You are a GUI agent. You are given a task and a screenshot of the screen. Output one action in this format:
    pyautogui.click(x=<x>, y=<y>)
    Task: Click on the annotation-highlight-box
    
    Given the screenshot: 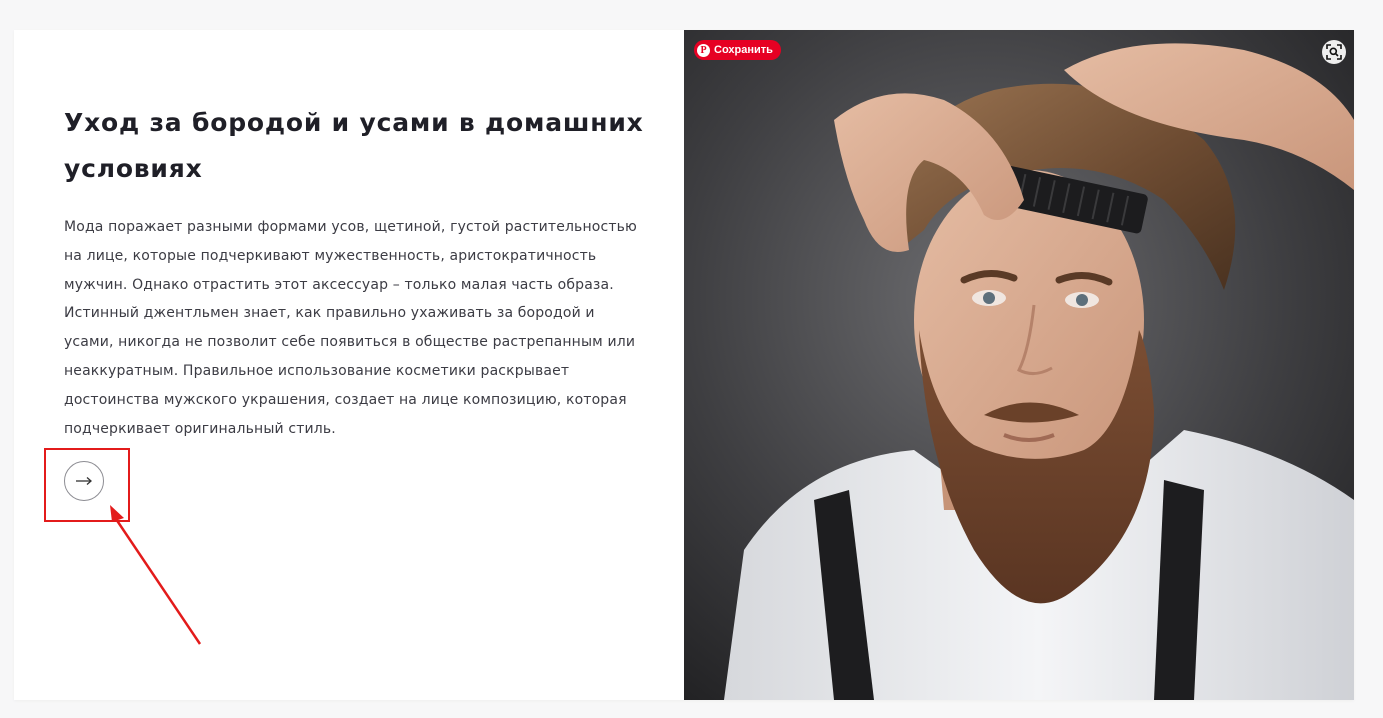 What is the action you would take?
    pyautogui.click(x=87, y=485)
    